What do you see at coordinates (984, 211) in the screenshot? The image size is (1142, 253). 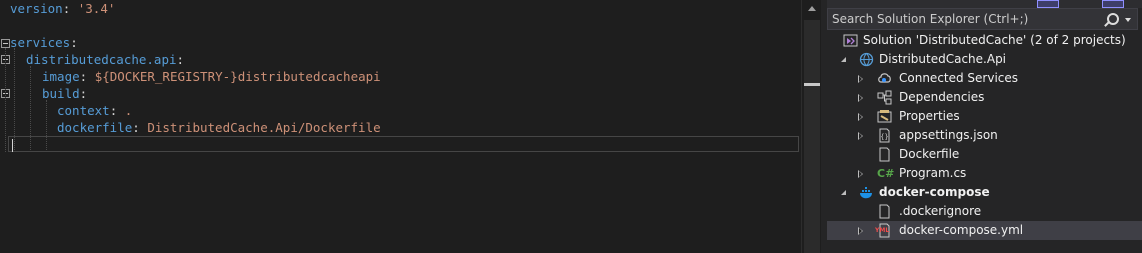 I see `tree-item-dockerignore: .dockerignore` at bounding box center [984, 211].